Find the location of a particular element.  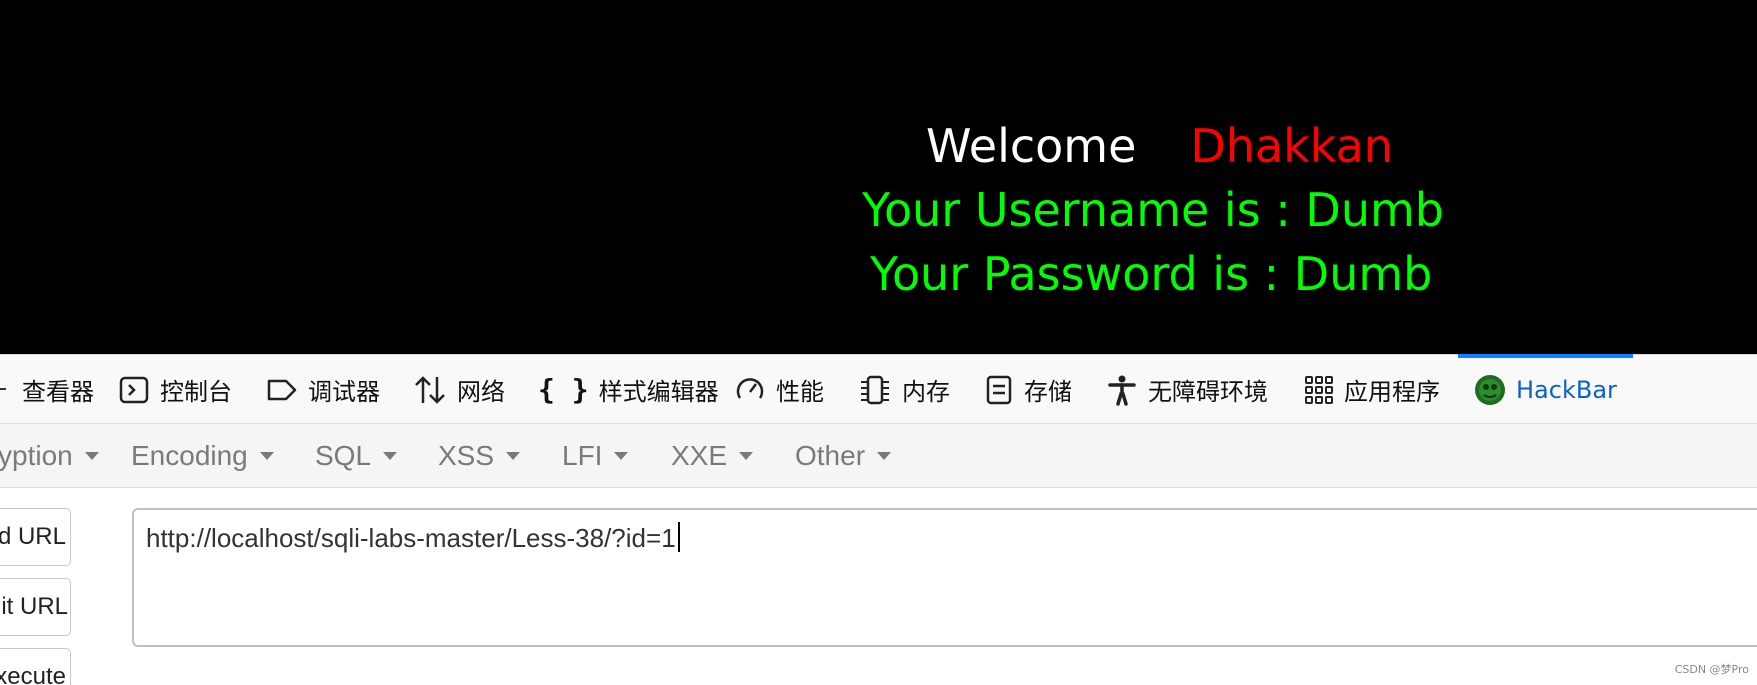

xss-menu: XSS is located at coordinates (479, 456).